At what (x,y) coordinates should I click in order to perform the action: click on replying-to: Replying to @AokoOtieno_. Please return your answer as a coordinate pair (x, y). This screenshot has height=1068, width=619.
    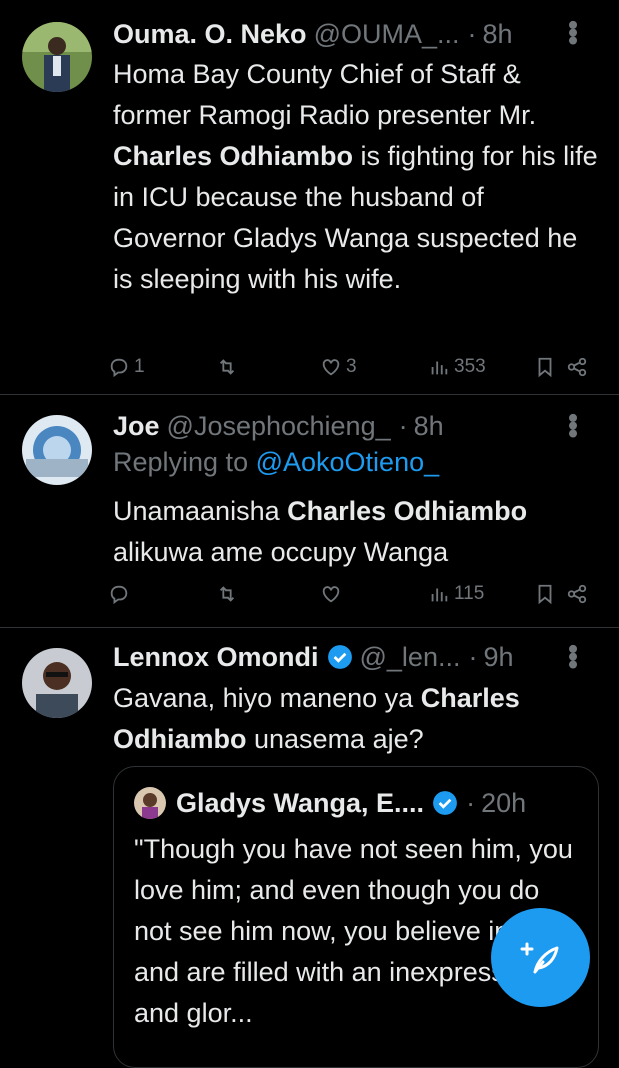
    Looking at the image, I should click on (276, 462).